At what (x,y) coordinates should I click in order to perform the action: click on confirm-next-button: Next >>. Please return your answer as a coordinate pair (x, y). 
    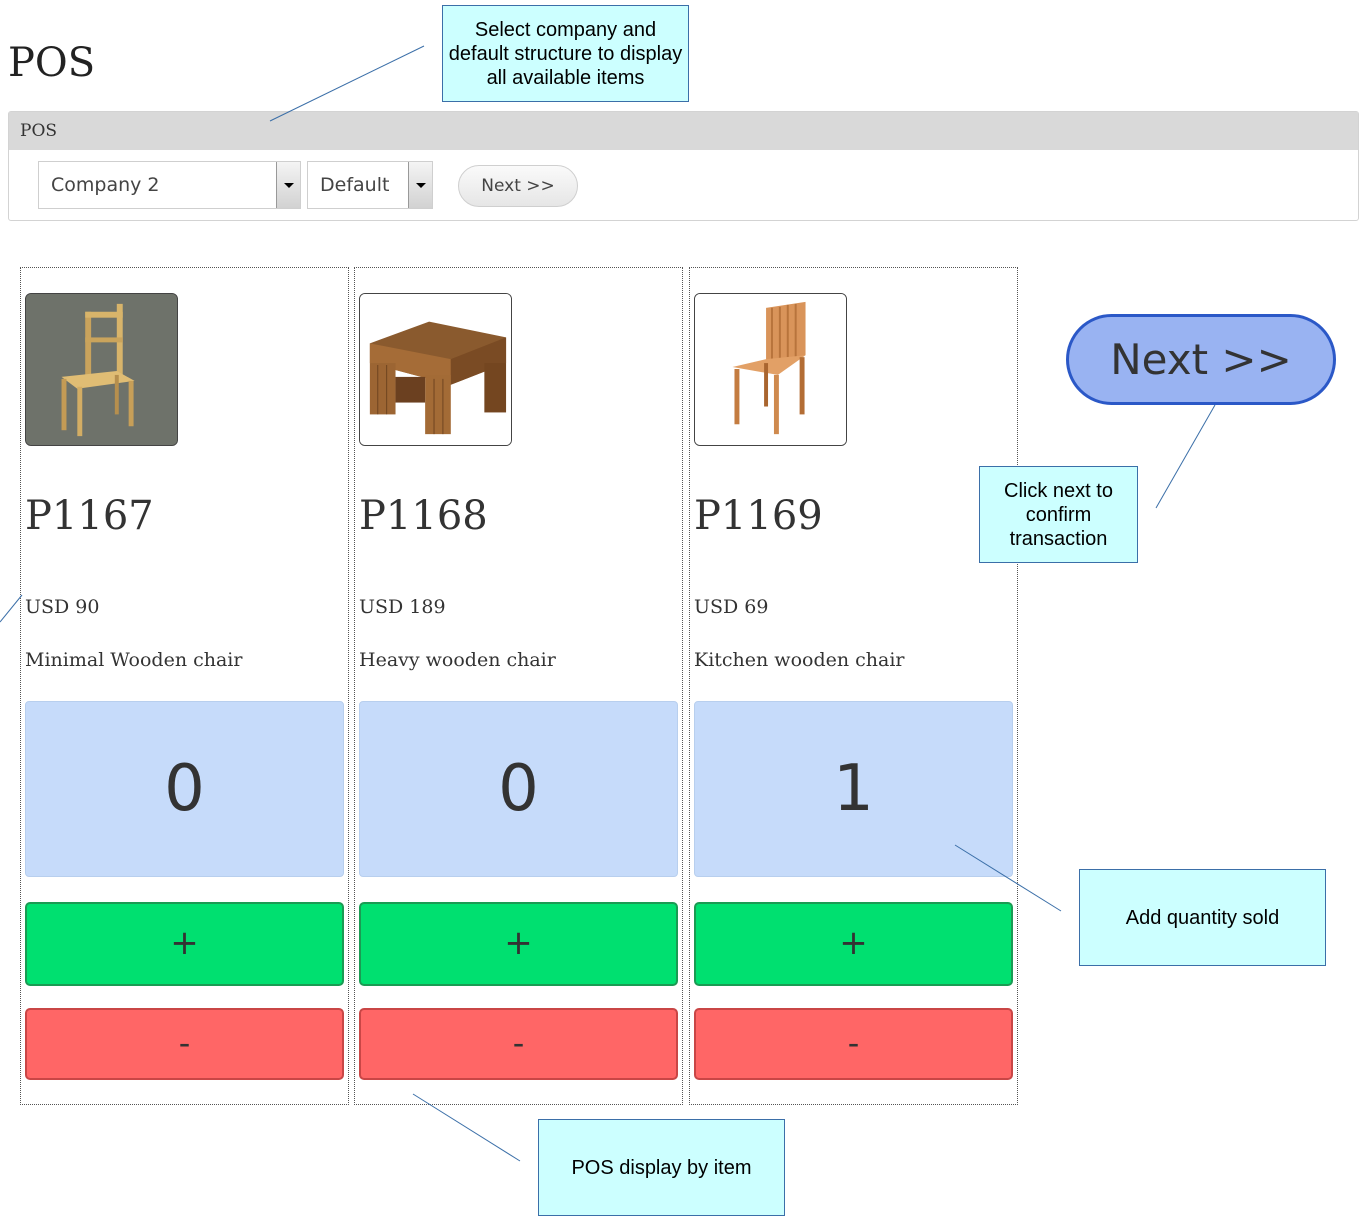
    Looking at the image, I should click on (1201, 359).